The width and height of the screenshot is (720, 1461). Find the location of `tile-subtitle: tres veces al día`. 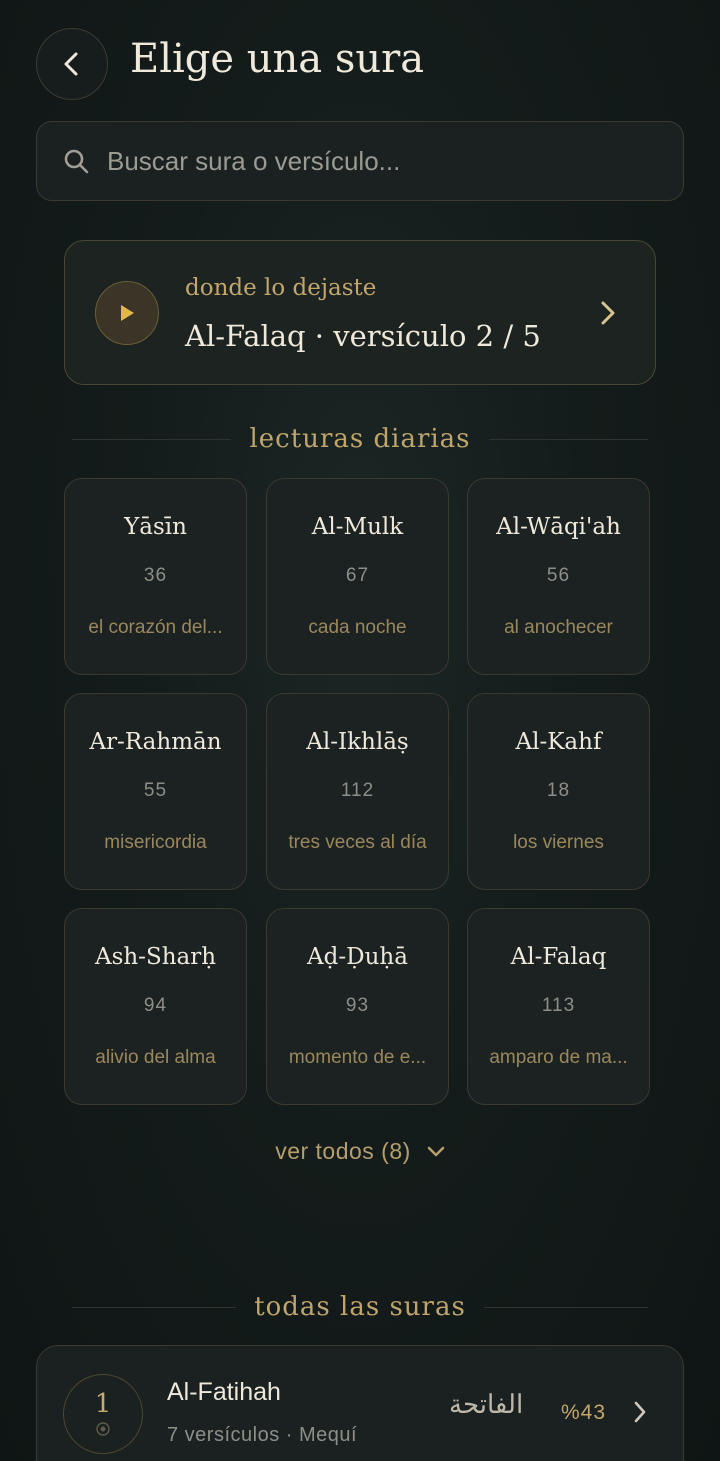

tile-subtitle: tres veces al día is located at coordinates (357, 842).